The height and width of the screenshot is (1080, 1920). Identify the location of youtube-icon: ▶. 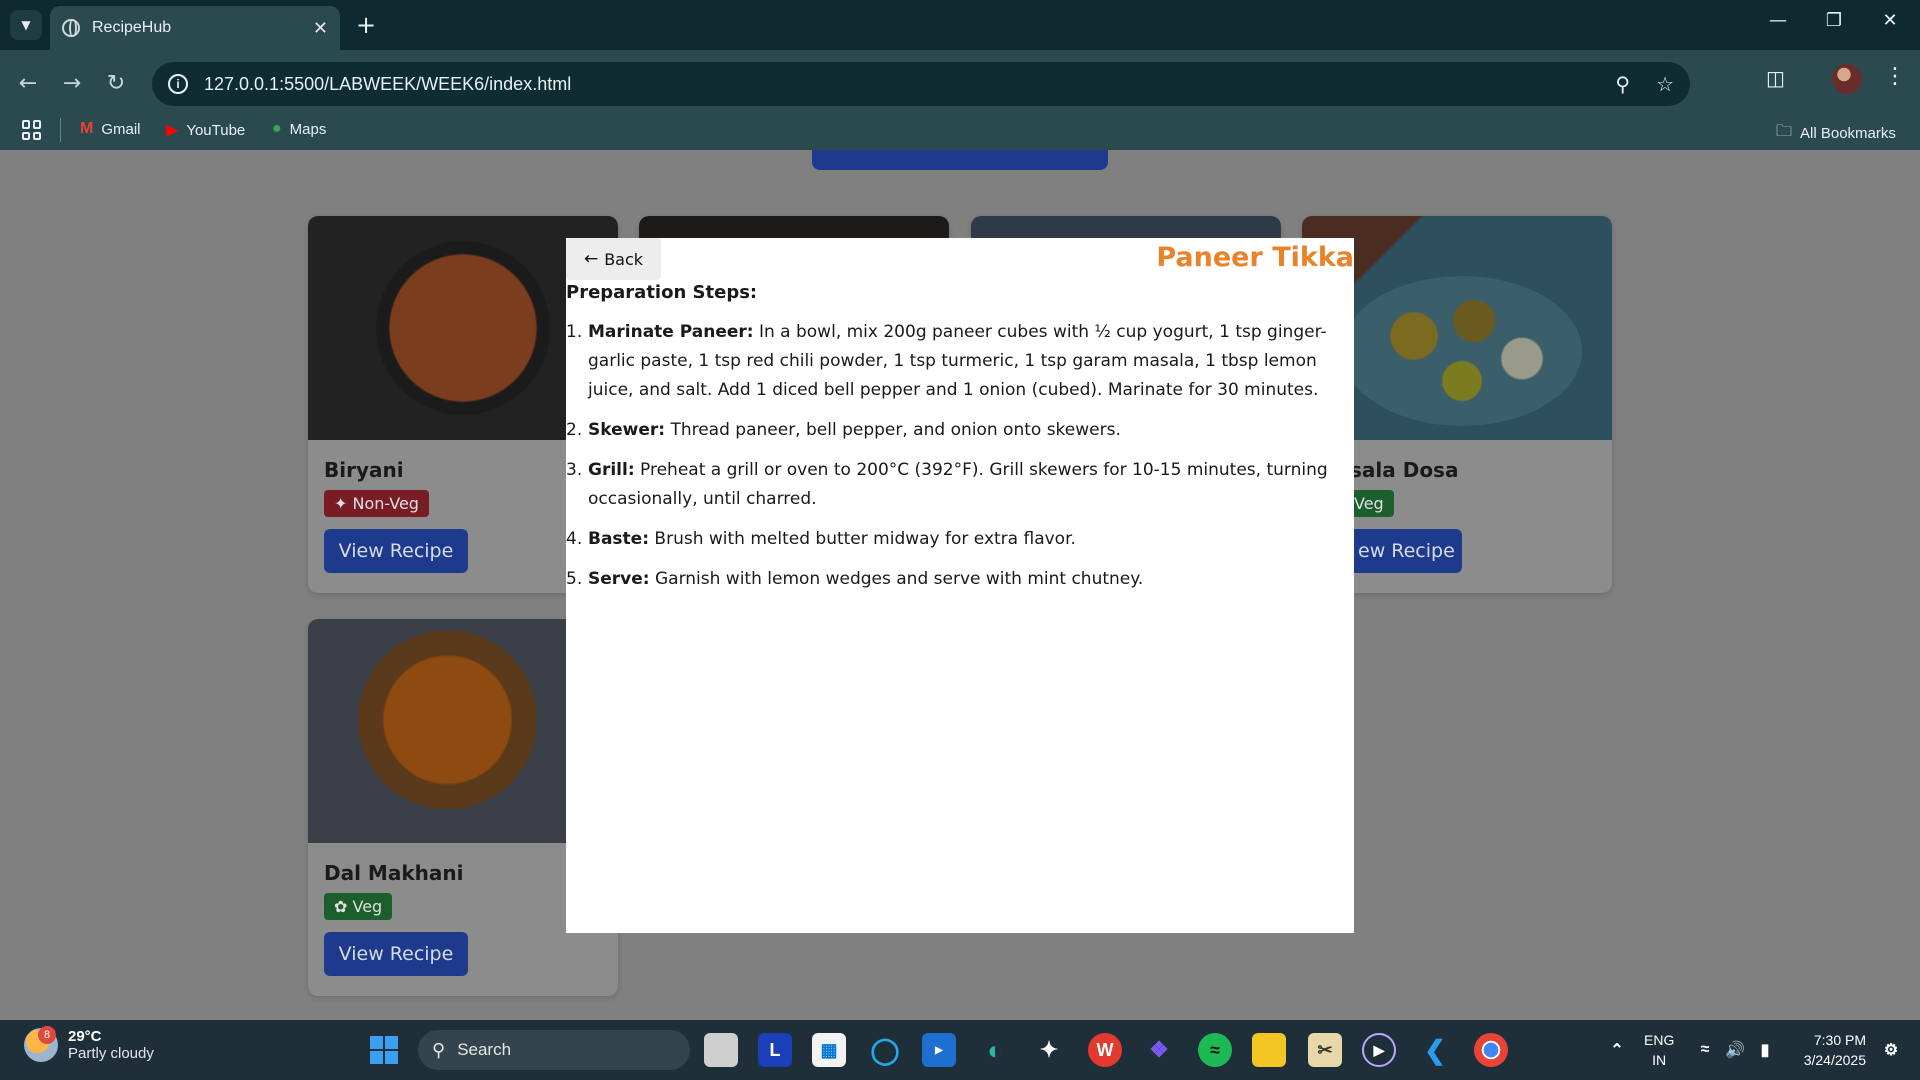
(172, 130).